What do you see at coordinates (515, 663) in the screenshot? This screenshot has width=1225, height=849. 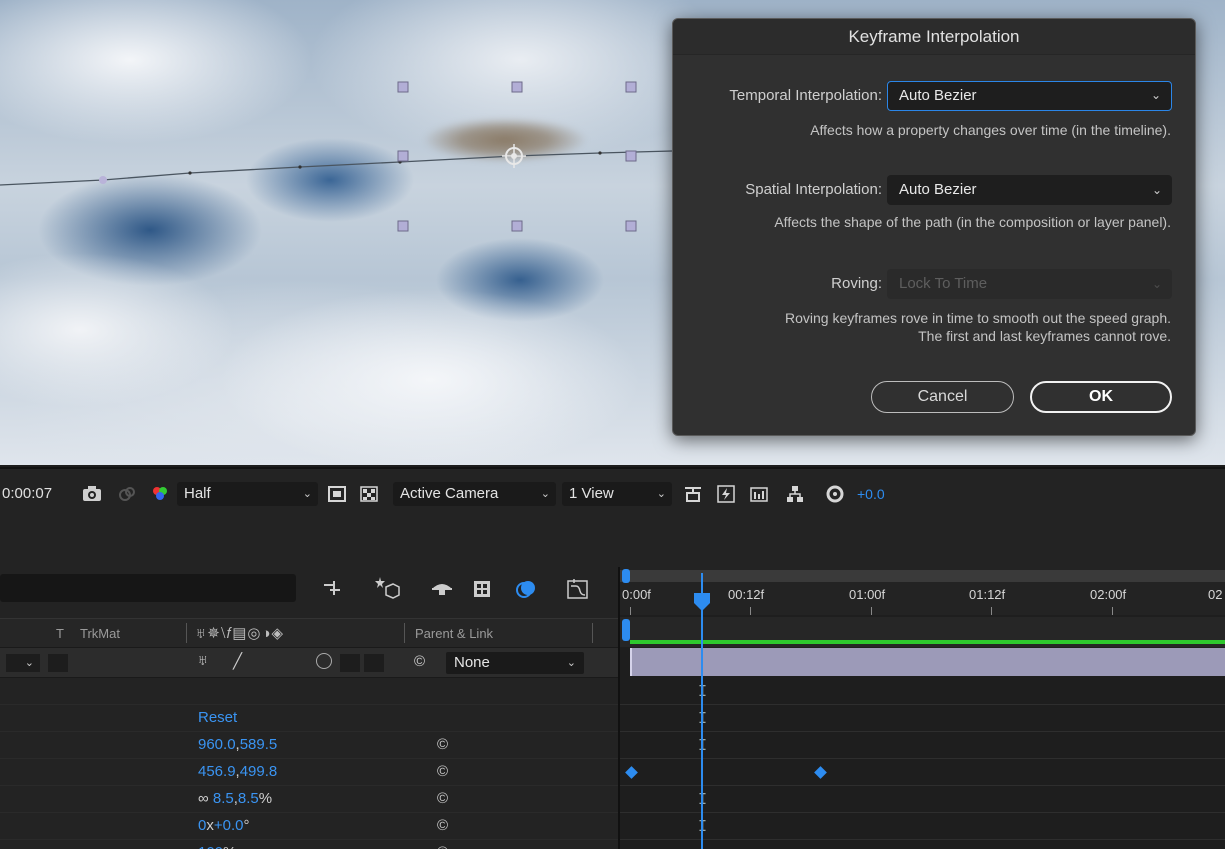 I see `parent-dropdown: None ⌄` at bounding box center [515, 663].